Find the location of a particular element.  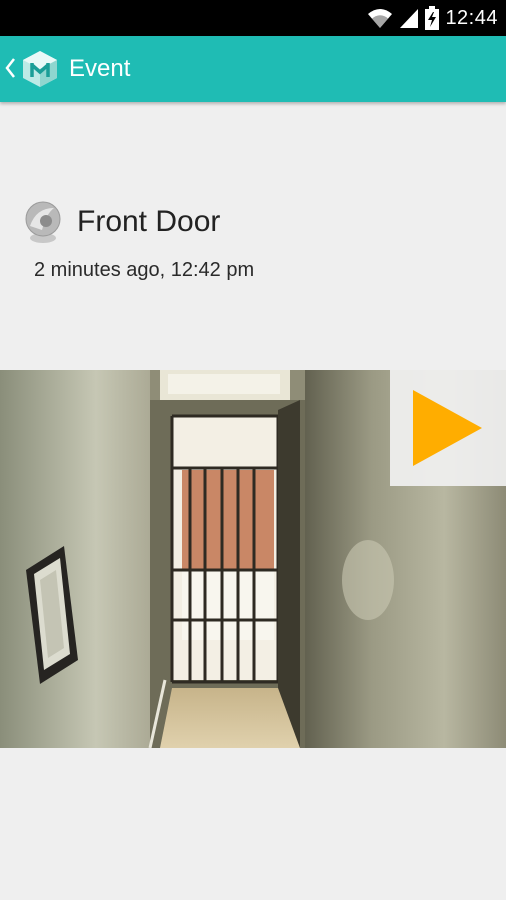

status-bar: 12:44 is located at coordinates (253, 18).